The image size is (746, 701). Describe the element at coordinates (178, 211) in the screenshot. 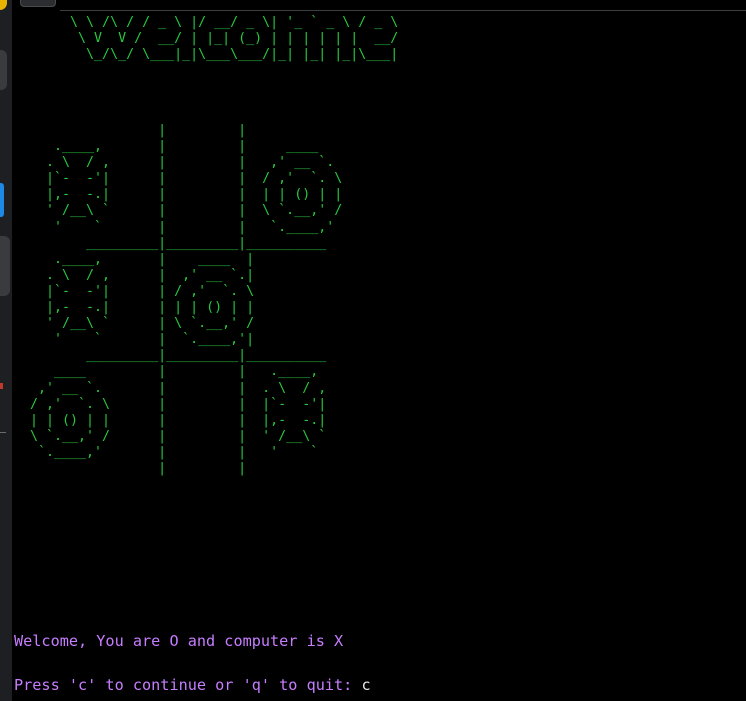

I see `board-line: ' /__\ ` | | \ `.__,' /` at that location.